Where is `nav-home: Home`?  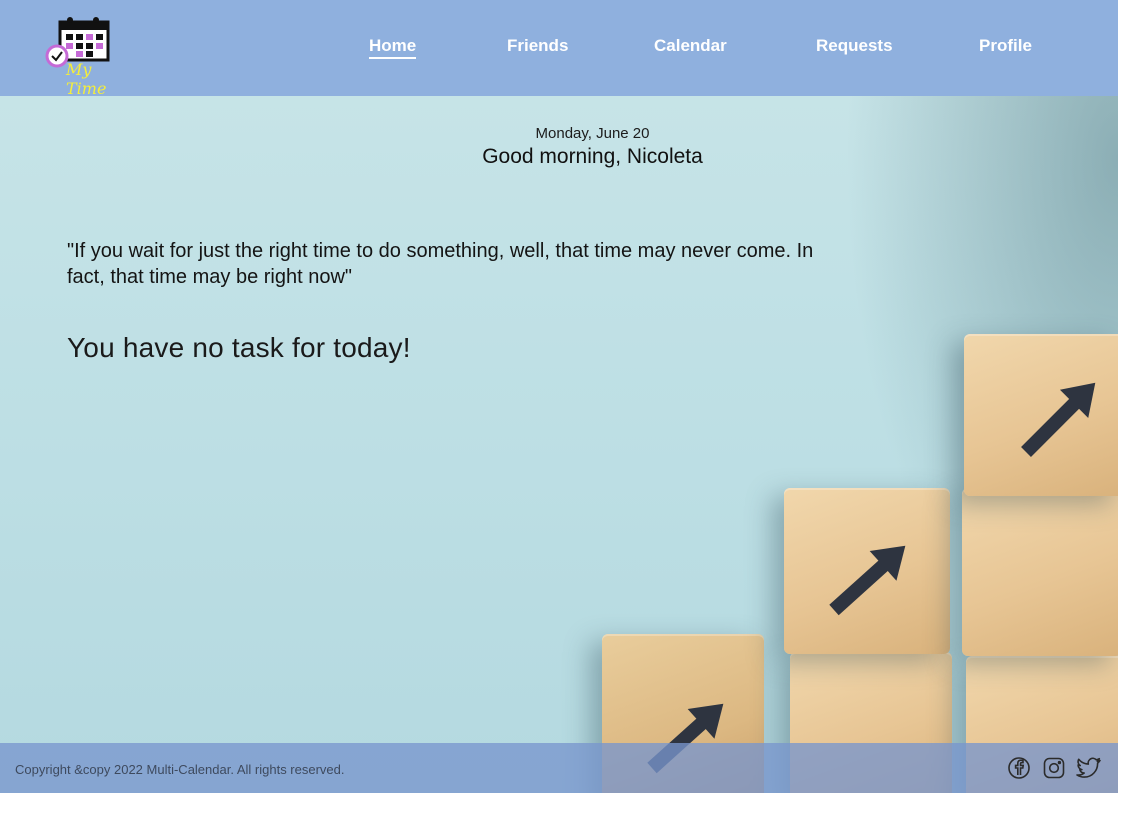
nav-home: Home is located at coordinates (393, 47).